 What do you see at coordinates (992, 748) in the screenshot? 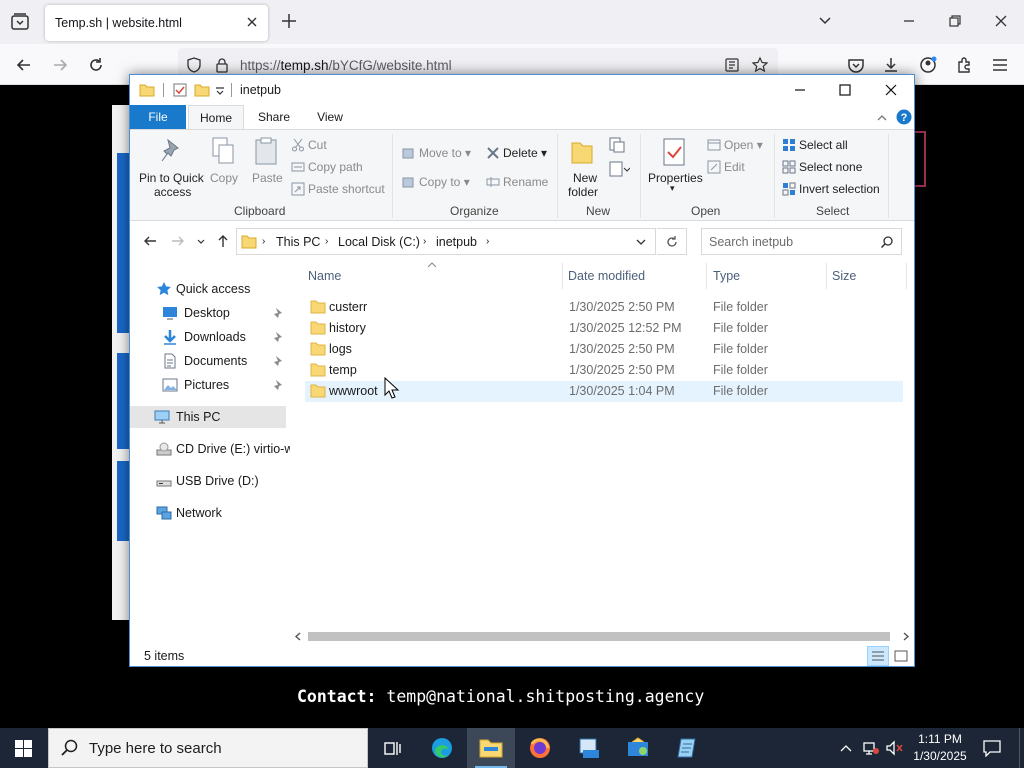
I see `notifications-icon` at bounding box center [992, 748].